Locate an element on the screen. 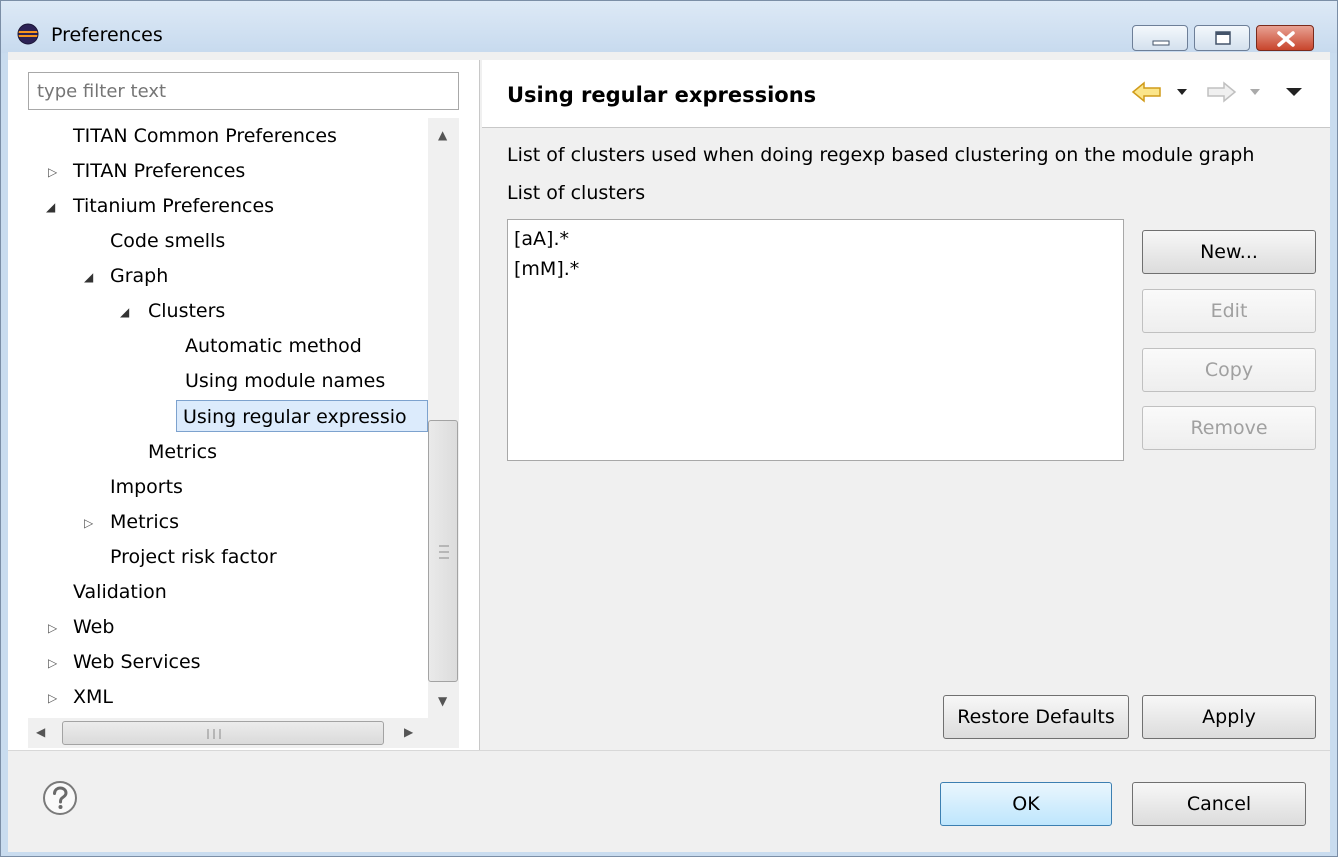 The height and width of the screenshot is (857, 1338). edit-button: Edit is located at coordinates (1229, 311).